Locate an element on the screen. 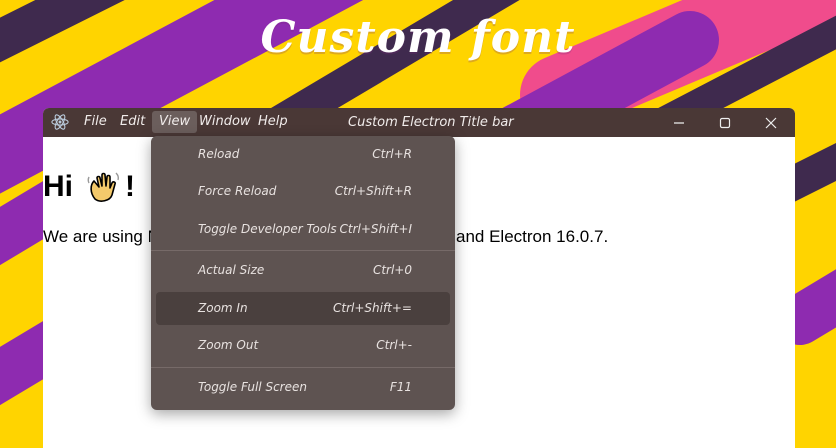 This screenshot has width=836, height=448. menu-item-shortcut: Ctrl+Shift+= is located at coordinates (372, 308).